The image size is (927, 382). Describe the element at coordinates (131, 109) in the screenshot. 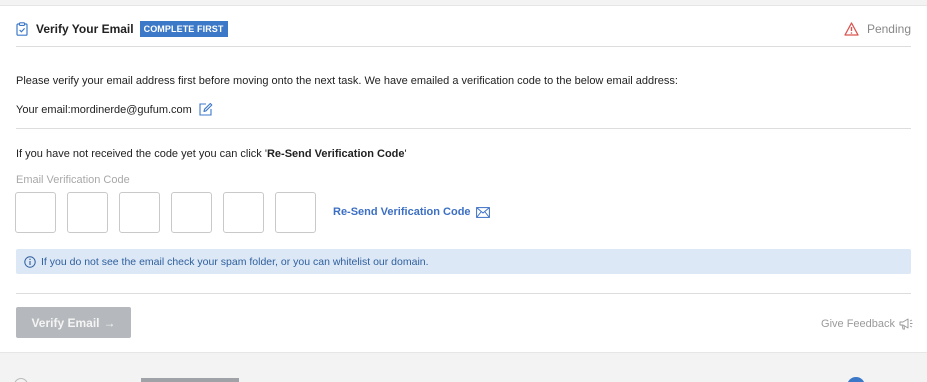

I see `email-value: mordinerde@gufum.com` at that location.